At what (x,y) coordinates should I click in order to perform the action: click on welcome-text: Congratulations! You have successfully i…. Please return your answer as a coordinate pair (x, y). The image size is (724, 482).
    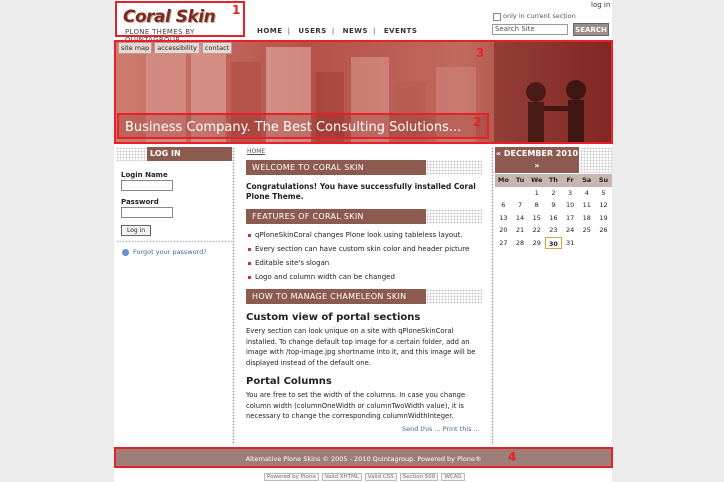
    Looking at the image, I should click on (361, 191).